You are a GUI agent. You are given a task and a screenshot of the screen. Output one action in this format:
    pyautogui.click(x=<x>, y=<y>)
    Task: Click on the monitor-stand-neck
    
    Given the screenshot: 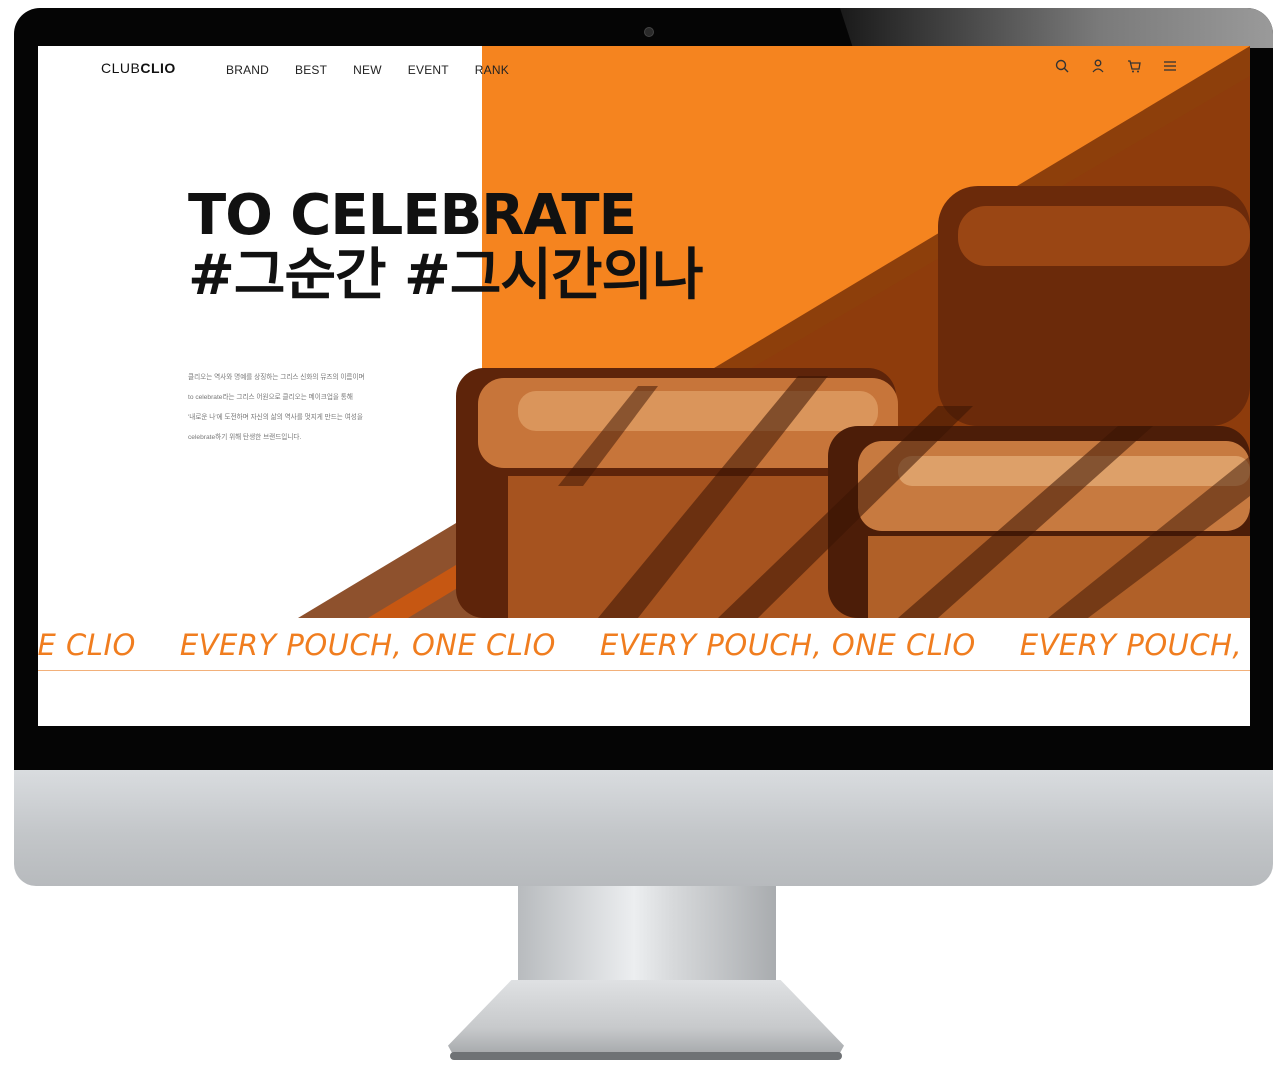 What is the action you would take?
    pyautogui.click(x=647, y=936)
    